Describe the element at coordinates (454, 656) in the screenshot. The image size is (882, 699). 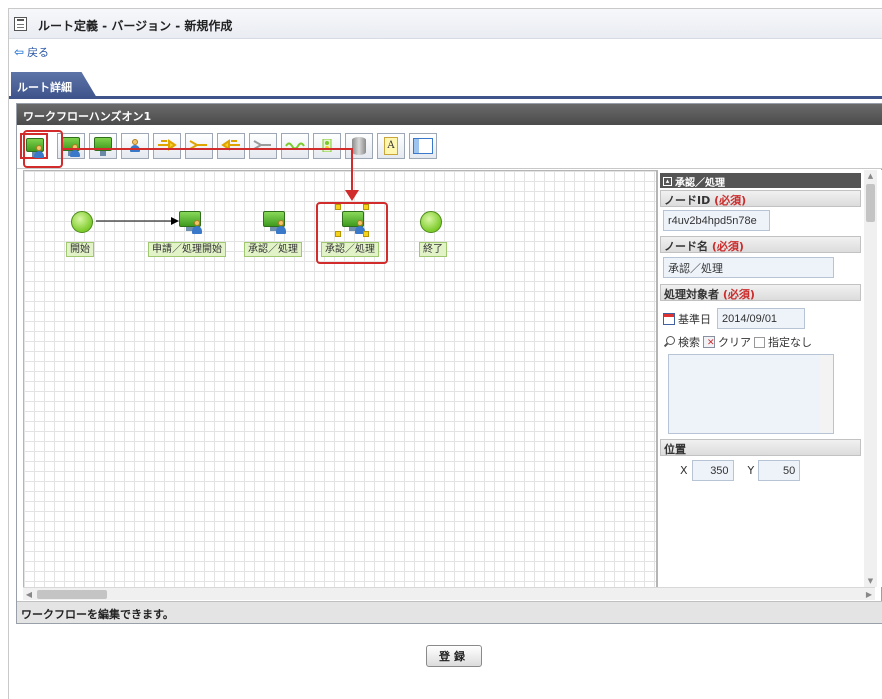
I see `register-button: 登録` at that location.